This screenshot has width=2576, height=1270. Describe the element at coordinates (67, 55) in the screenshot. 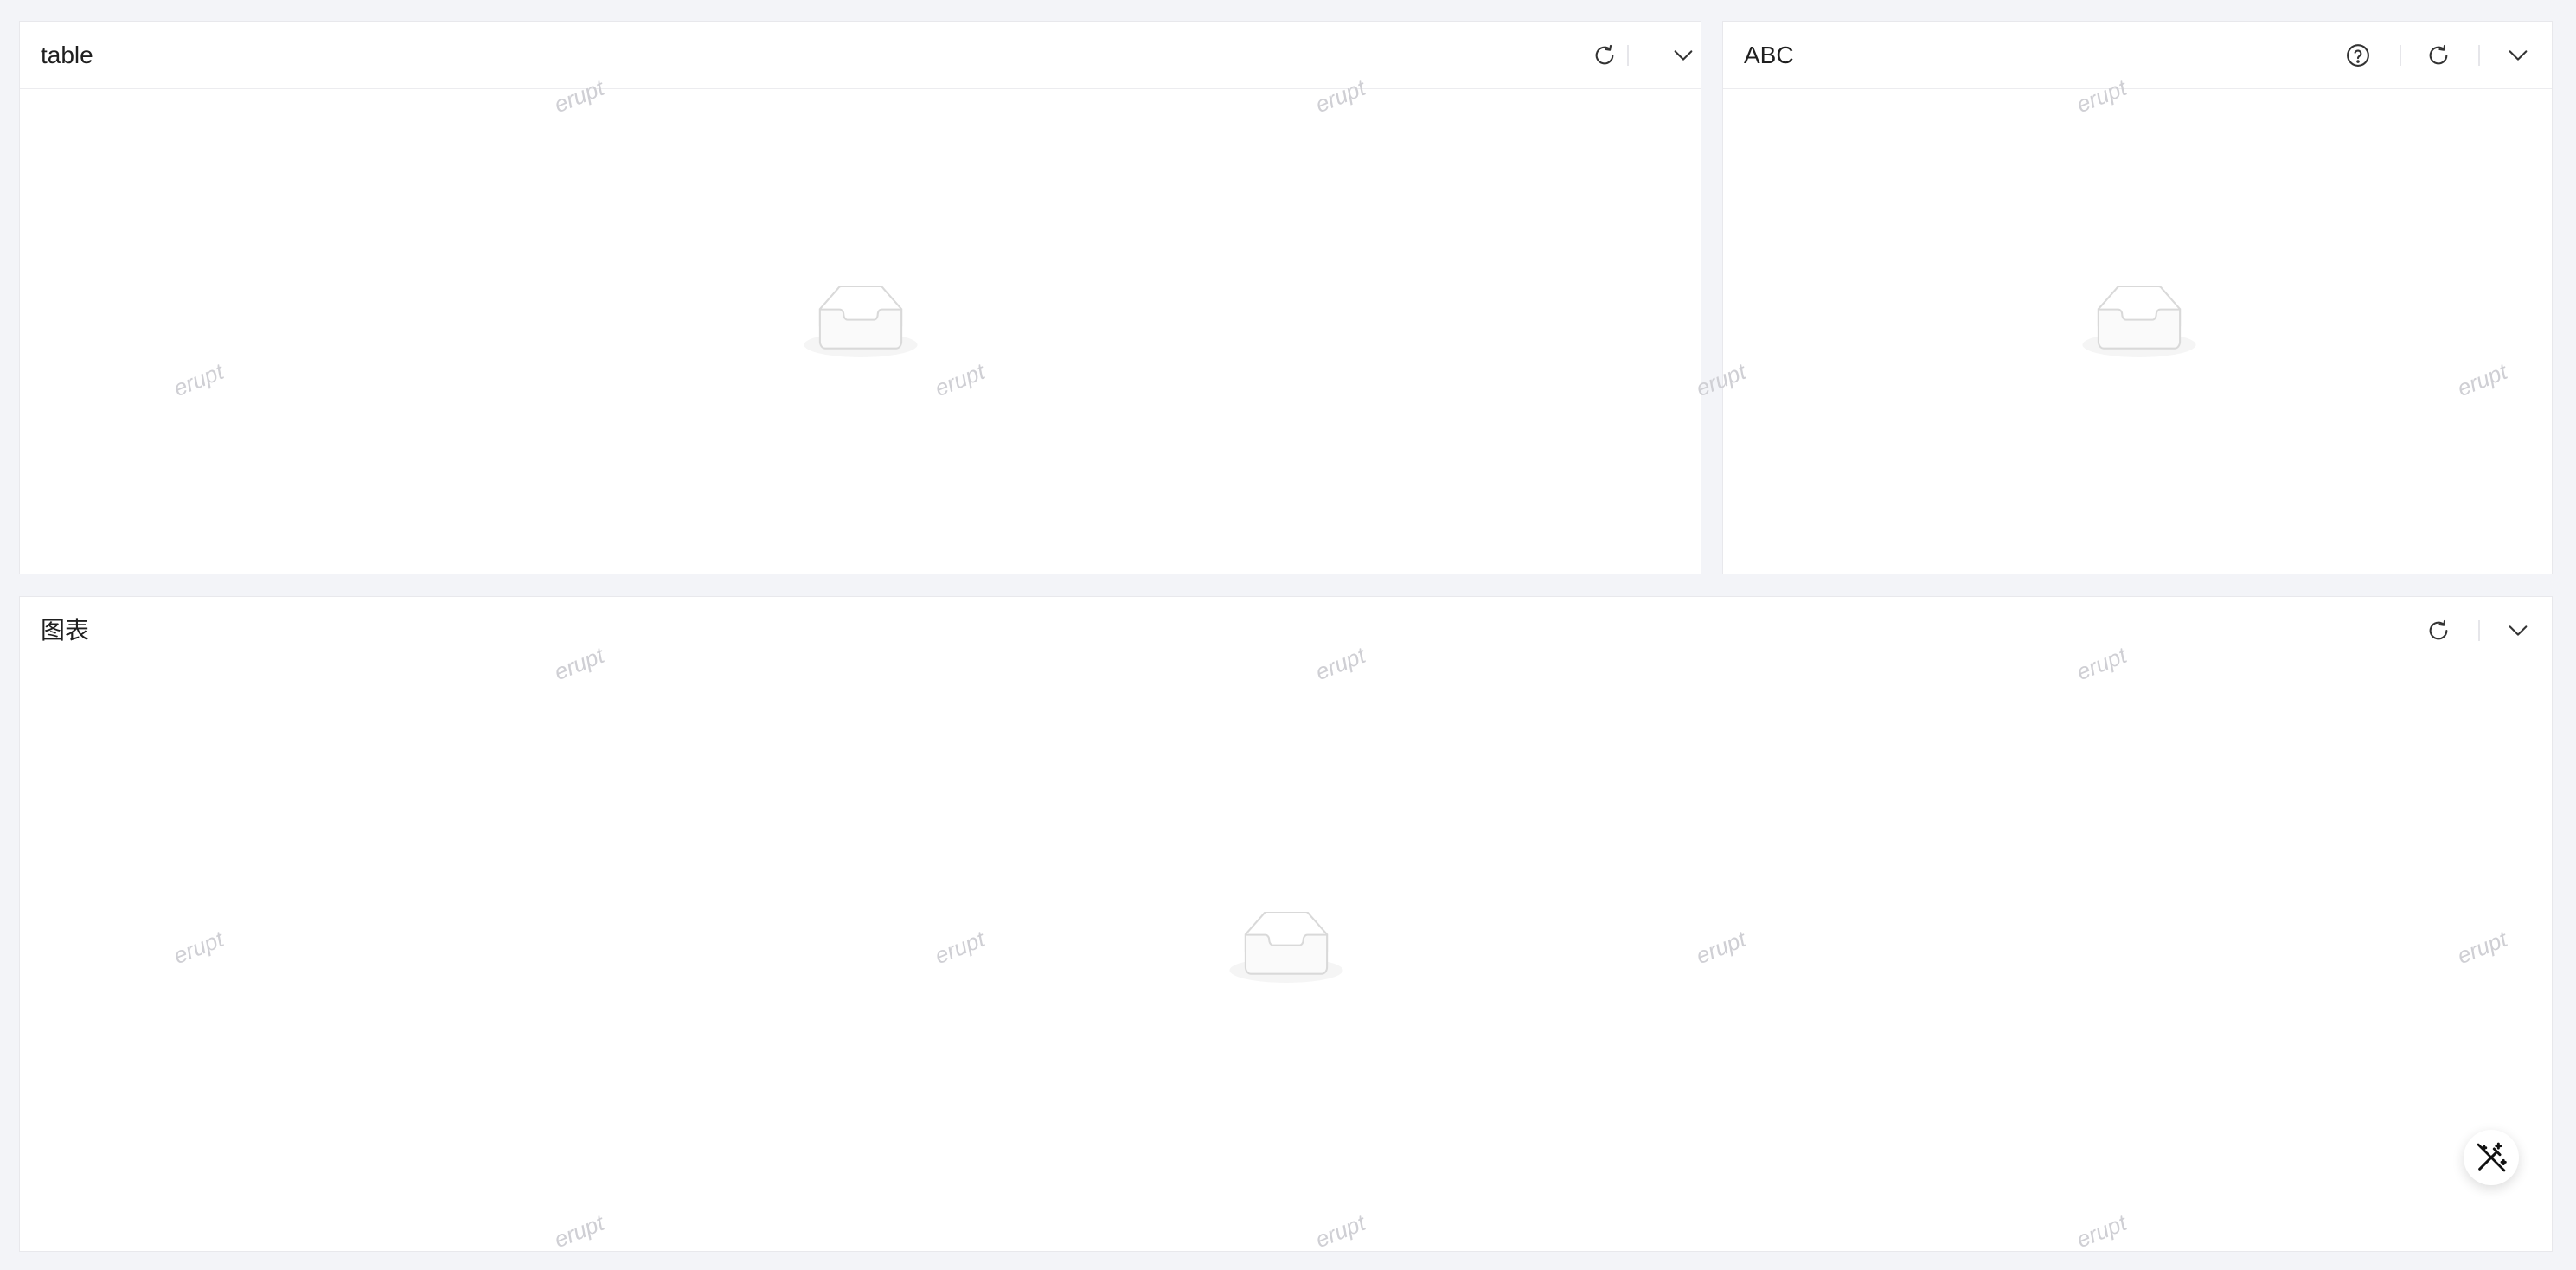

I see `panel-title: table` at that location.